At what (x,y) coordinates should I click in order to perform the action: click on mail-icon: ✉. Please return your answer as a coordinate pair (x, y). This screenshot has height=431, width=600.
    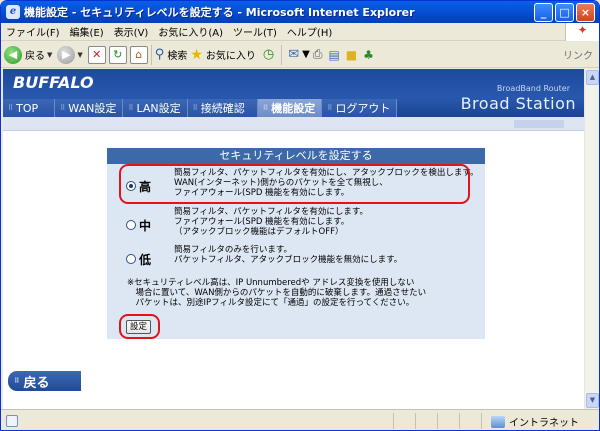
    Looking at the image, I should click on (293, 54).